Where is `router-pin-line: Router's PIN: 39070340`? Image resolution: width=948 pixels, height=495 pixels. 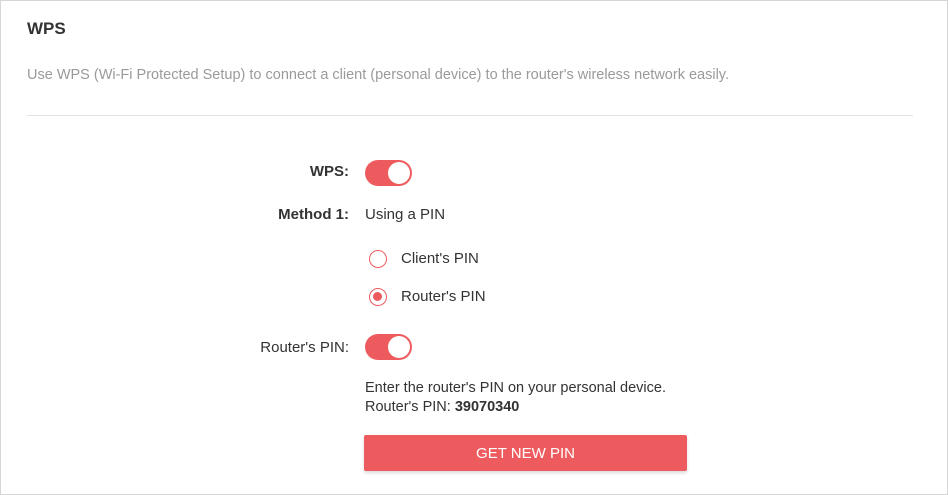 router-pin-line: Router's PIN: 39070340 is located at coordinates (515, 407).